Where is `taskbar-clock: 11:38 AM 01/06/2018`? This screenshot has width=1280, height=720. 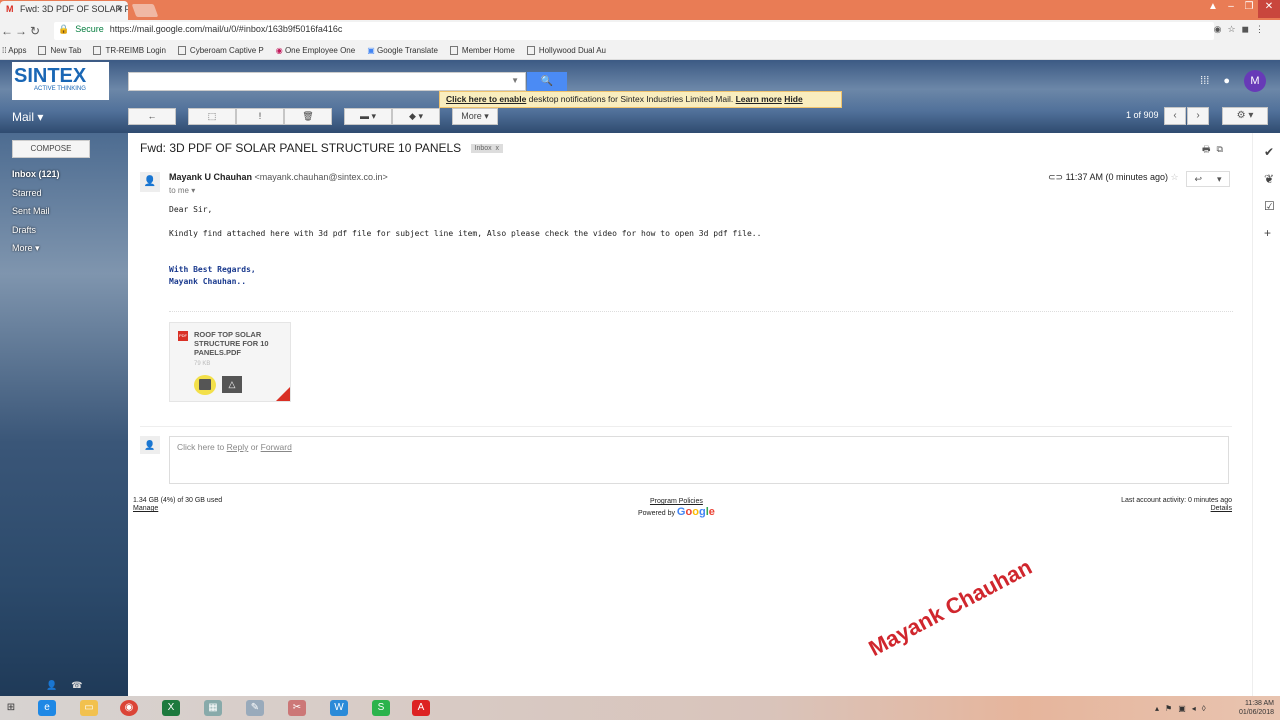 taskbar-clock: 11:38 AM 01/06/2018 is located at coordinates (1256, 708).